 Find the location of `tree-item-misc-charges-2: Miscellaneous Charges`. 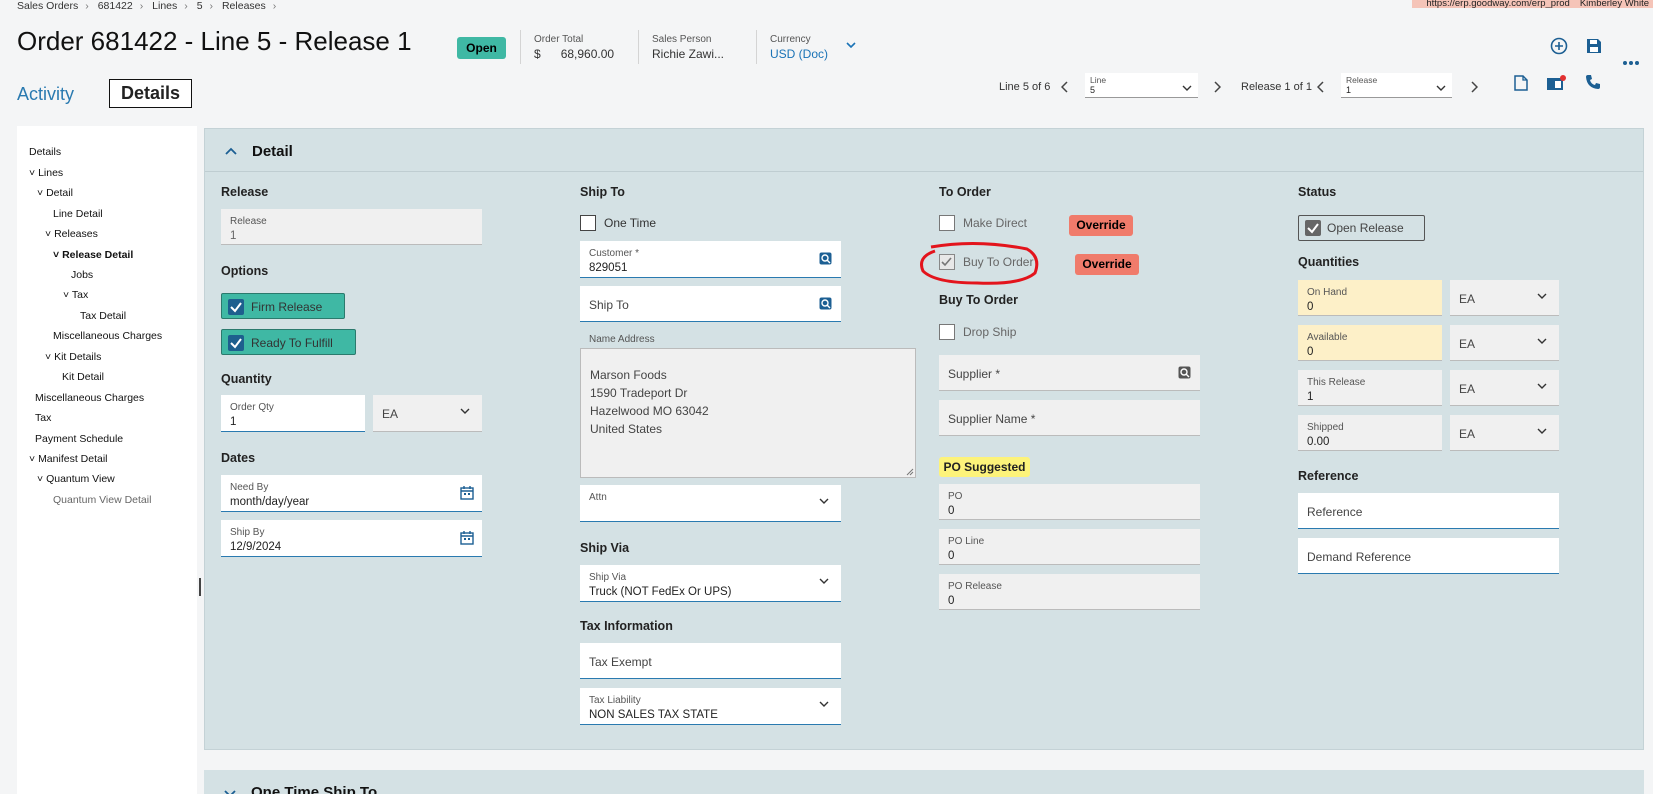

tree-item-misc-charges-2: Miscellaneous Charges is located at coordinates (89, 398).